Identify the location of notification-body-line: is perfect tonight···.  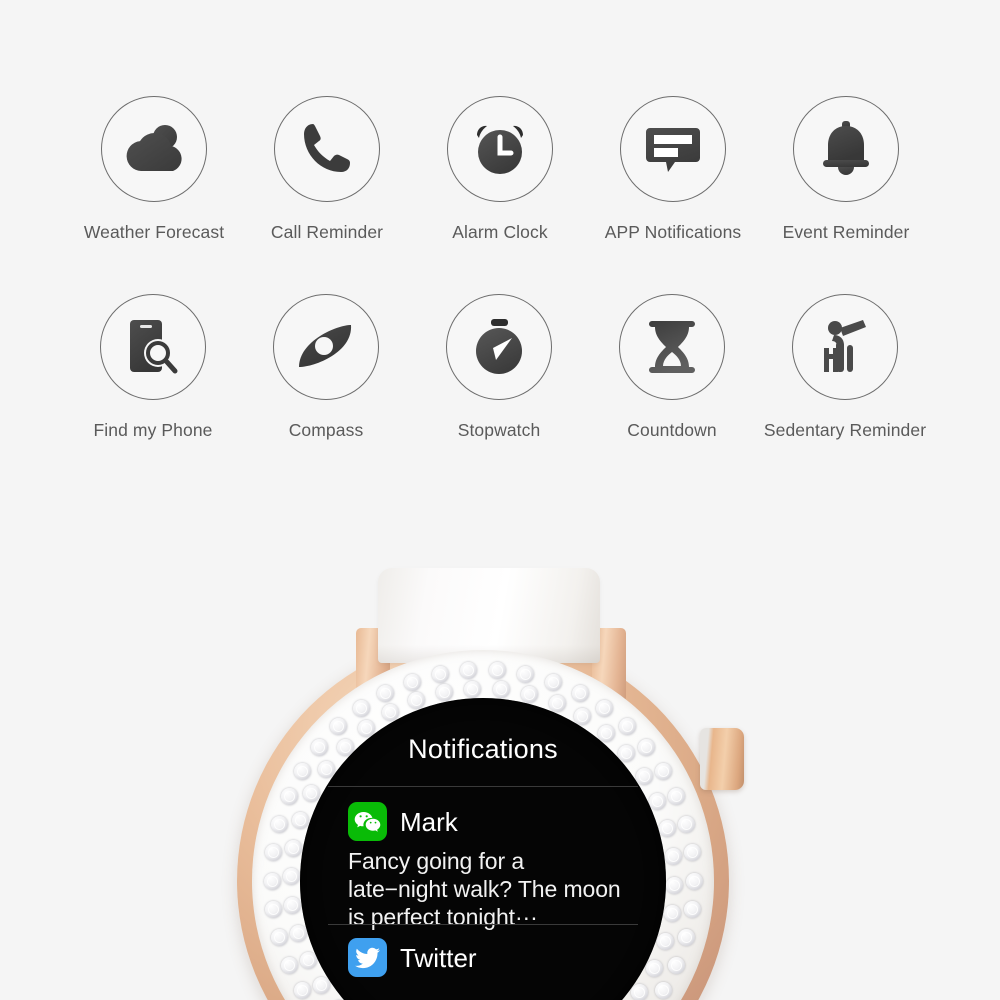
(443, 917).